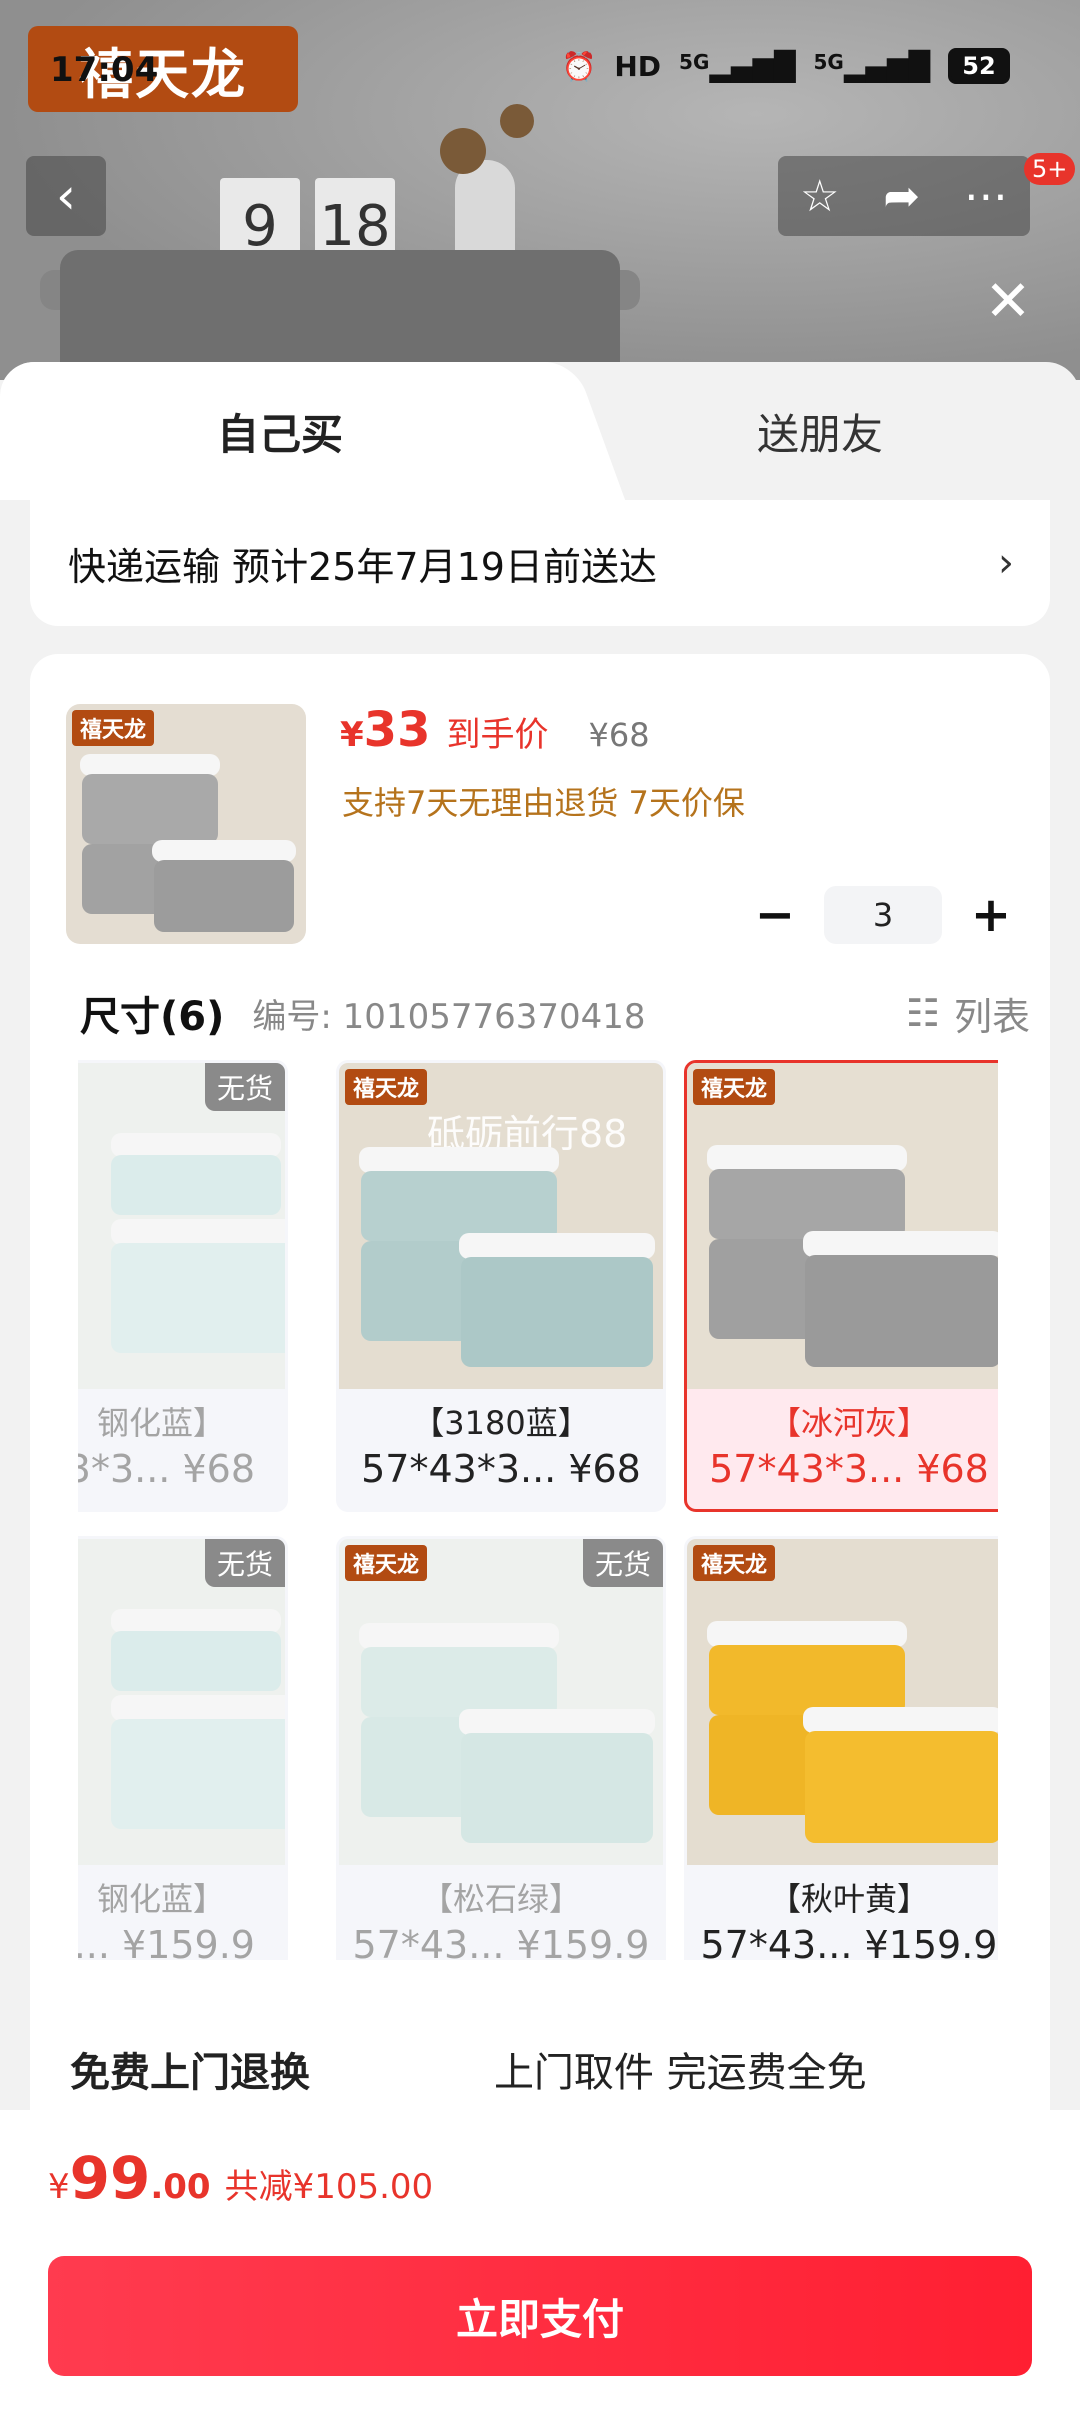 This screenshot has height=2412, width=1080. Describe the element at coordinates (848, 1423) in the screenshot. I see `option-name: 【冰河灰】` at that location.